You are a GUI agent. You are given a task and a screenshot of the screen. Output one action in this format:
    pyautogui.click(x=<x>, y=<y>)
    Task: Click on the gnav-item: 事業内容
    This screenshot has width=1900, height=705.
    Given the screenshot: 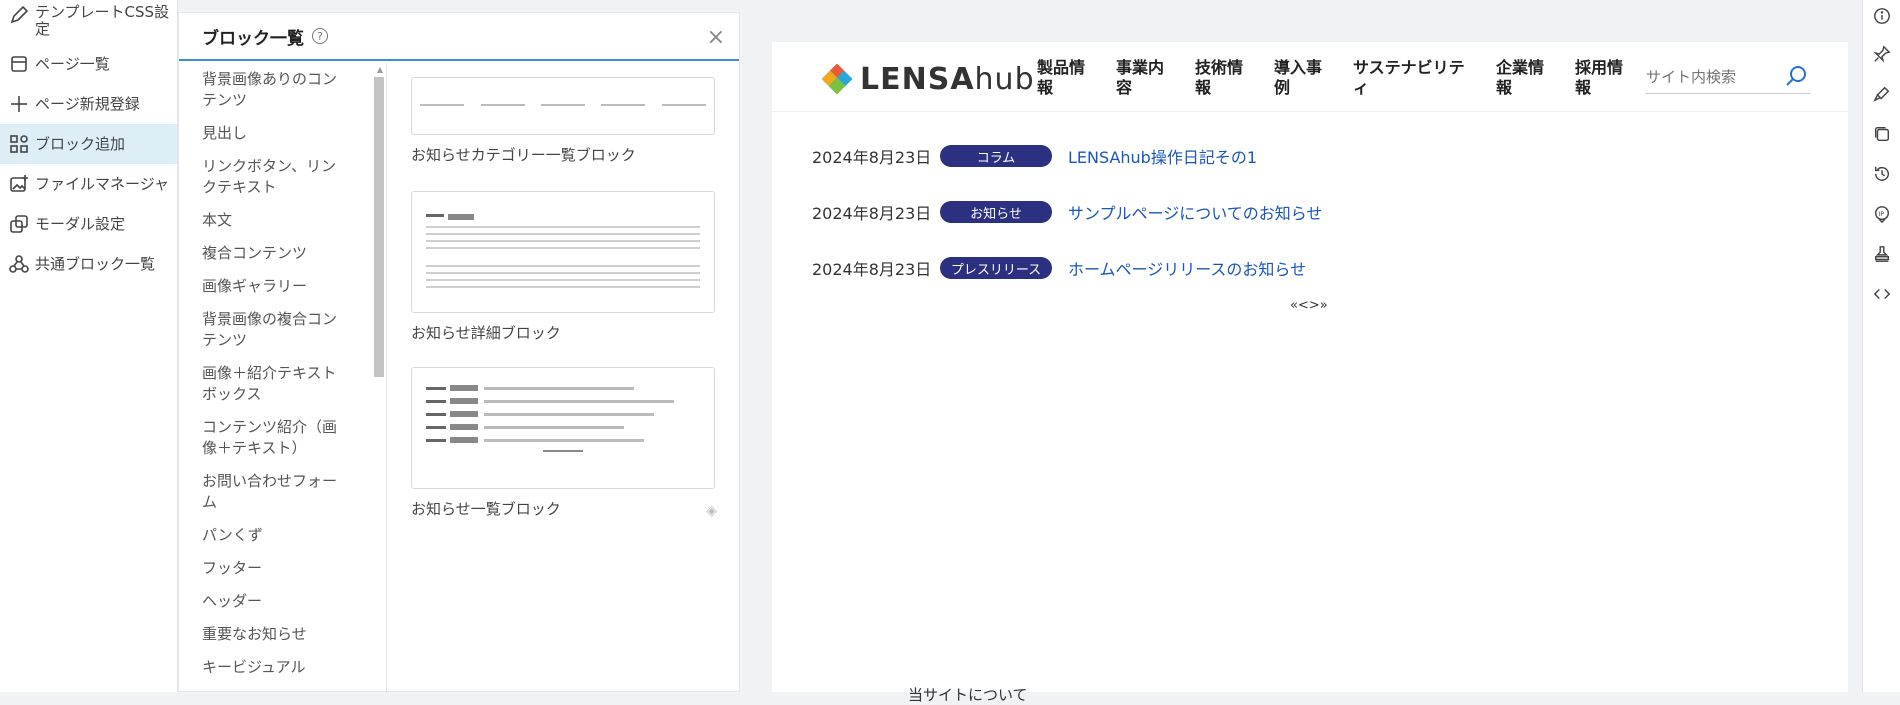 What is the action you would take?
    pyautogui.click(x=1142, y=78)
    